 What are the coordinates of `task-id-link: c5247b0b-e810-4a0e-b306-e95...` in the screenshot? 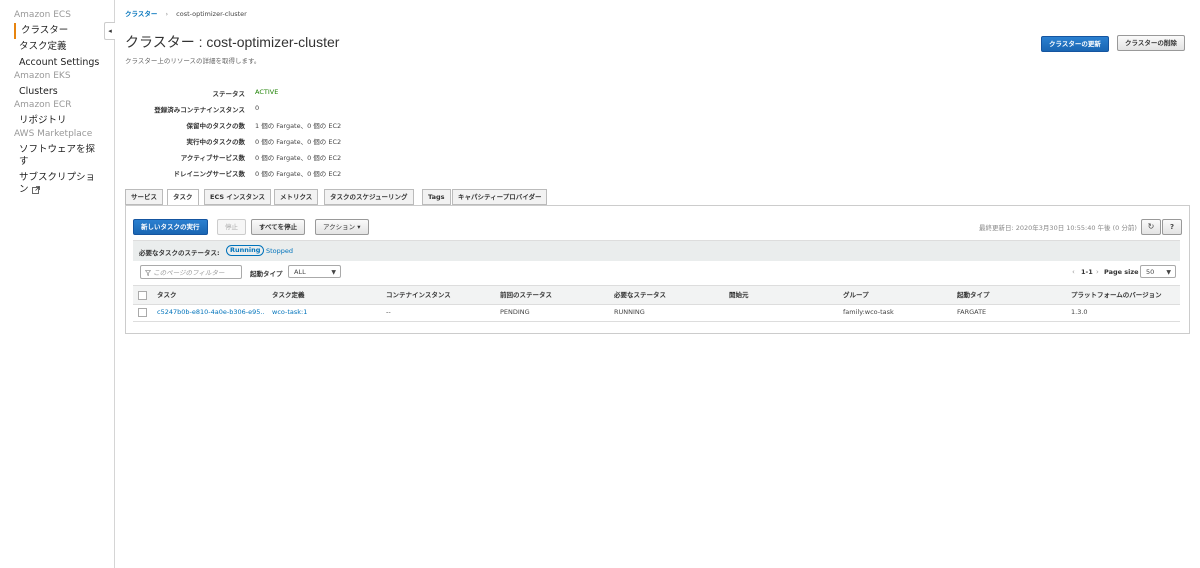 It's located at (211, 312).